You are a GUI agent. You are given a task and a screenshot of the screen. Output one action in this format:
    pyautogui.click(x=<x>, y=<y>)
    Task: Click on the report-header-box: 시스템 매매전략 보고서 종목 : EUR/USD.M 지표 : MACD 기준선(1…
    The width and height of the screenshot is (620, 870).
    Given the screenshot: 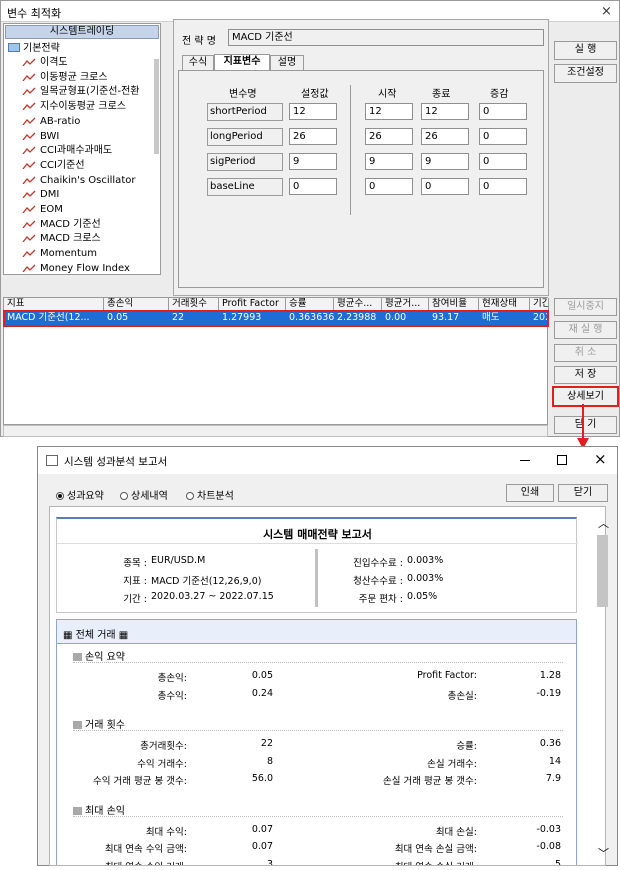 What is the action you would take?
    pyautogui.click(x=317, y=565)
    